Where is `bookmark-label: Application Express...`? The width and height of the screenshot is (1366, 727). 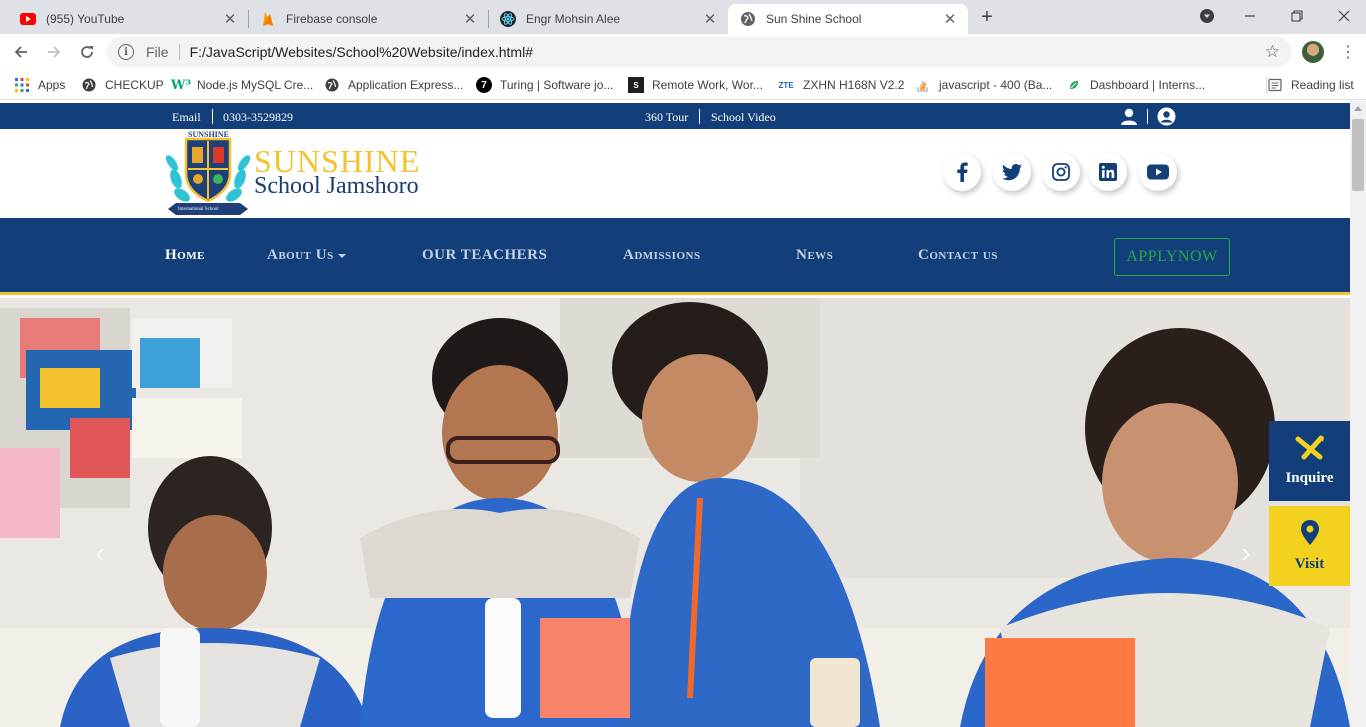 bookmark-label: Application Express... is located at coordinates (406, 85).